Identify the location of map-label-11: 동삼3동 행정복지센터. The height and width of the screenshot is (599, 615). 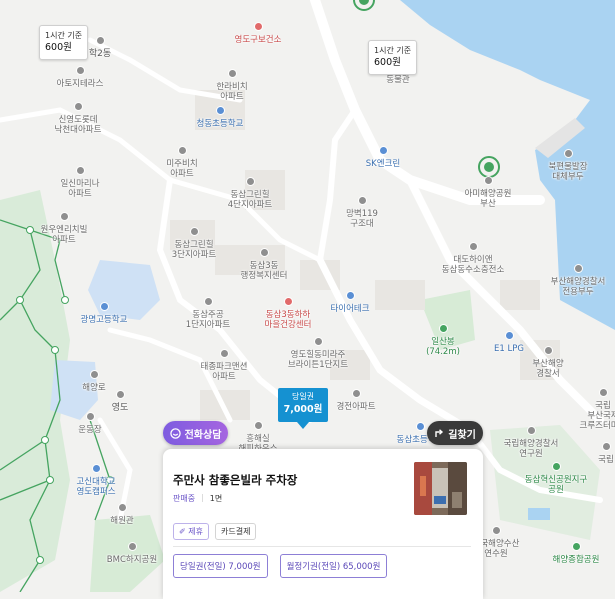
(264, 261).